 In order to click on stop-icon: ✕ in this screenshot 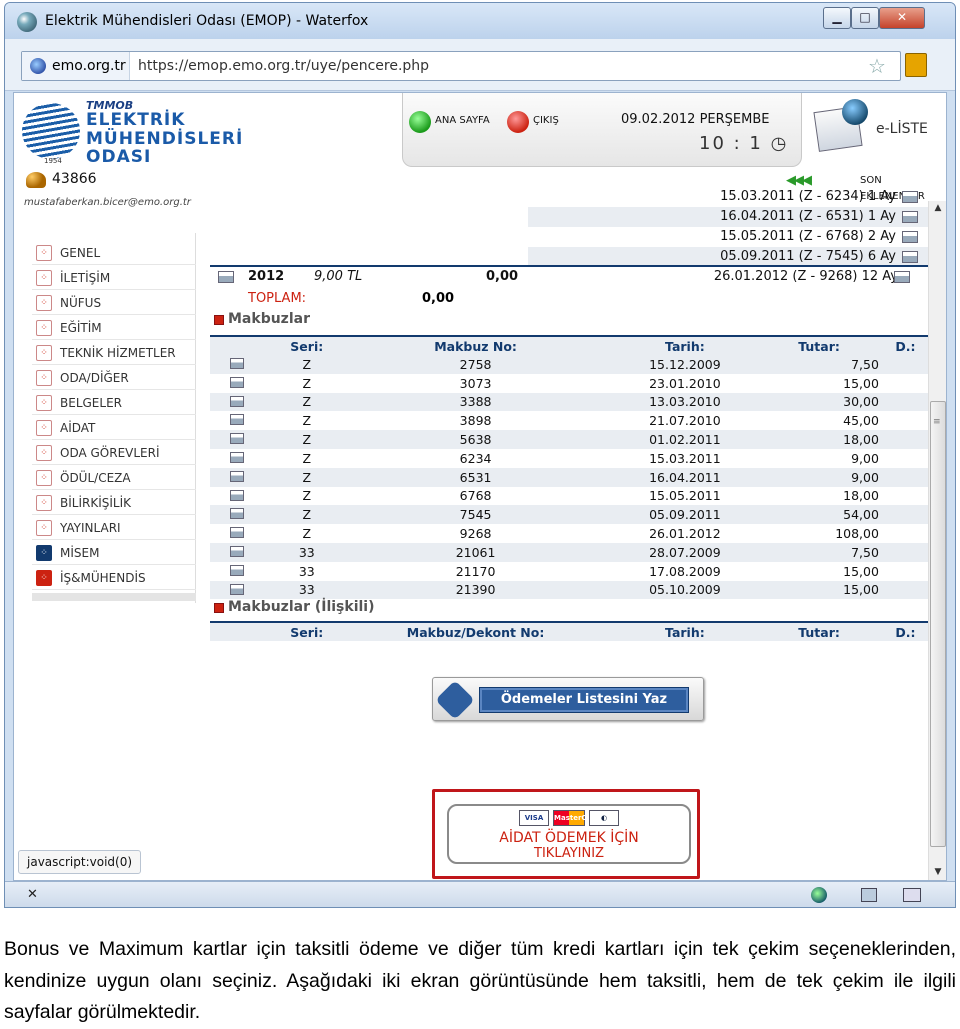, I will do `click(32, 894)`.